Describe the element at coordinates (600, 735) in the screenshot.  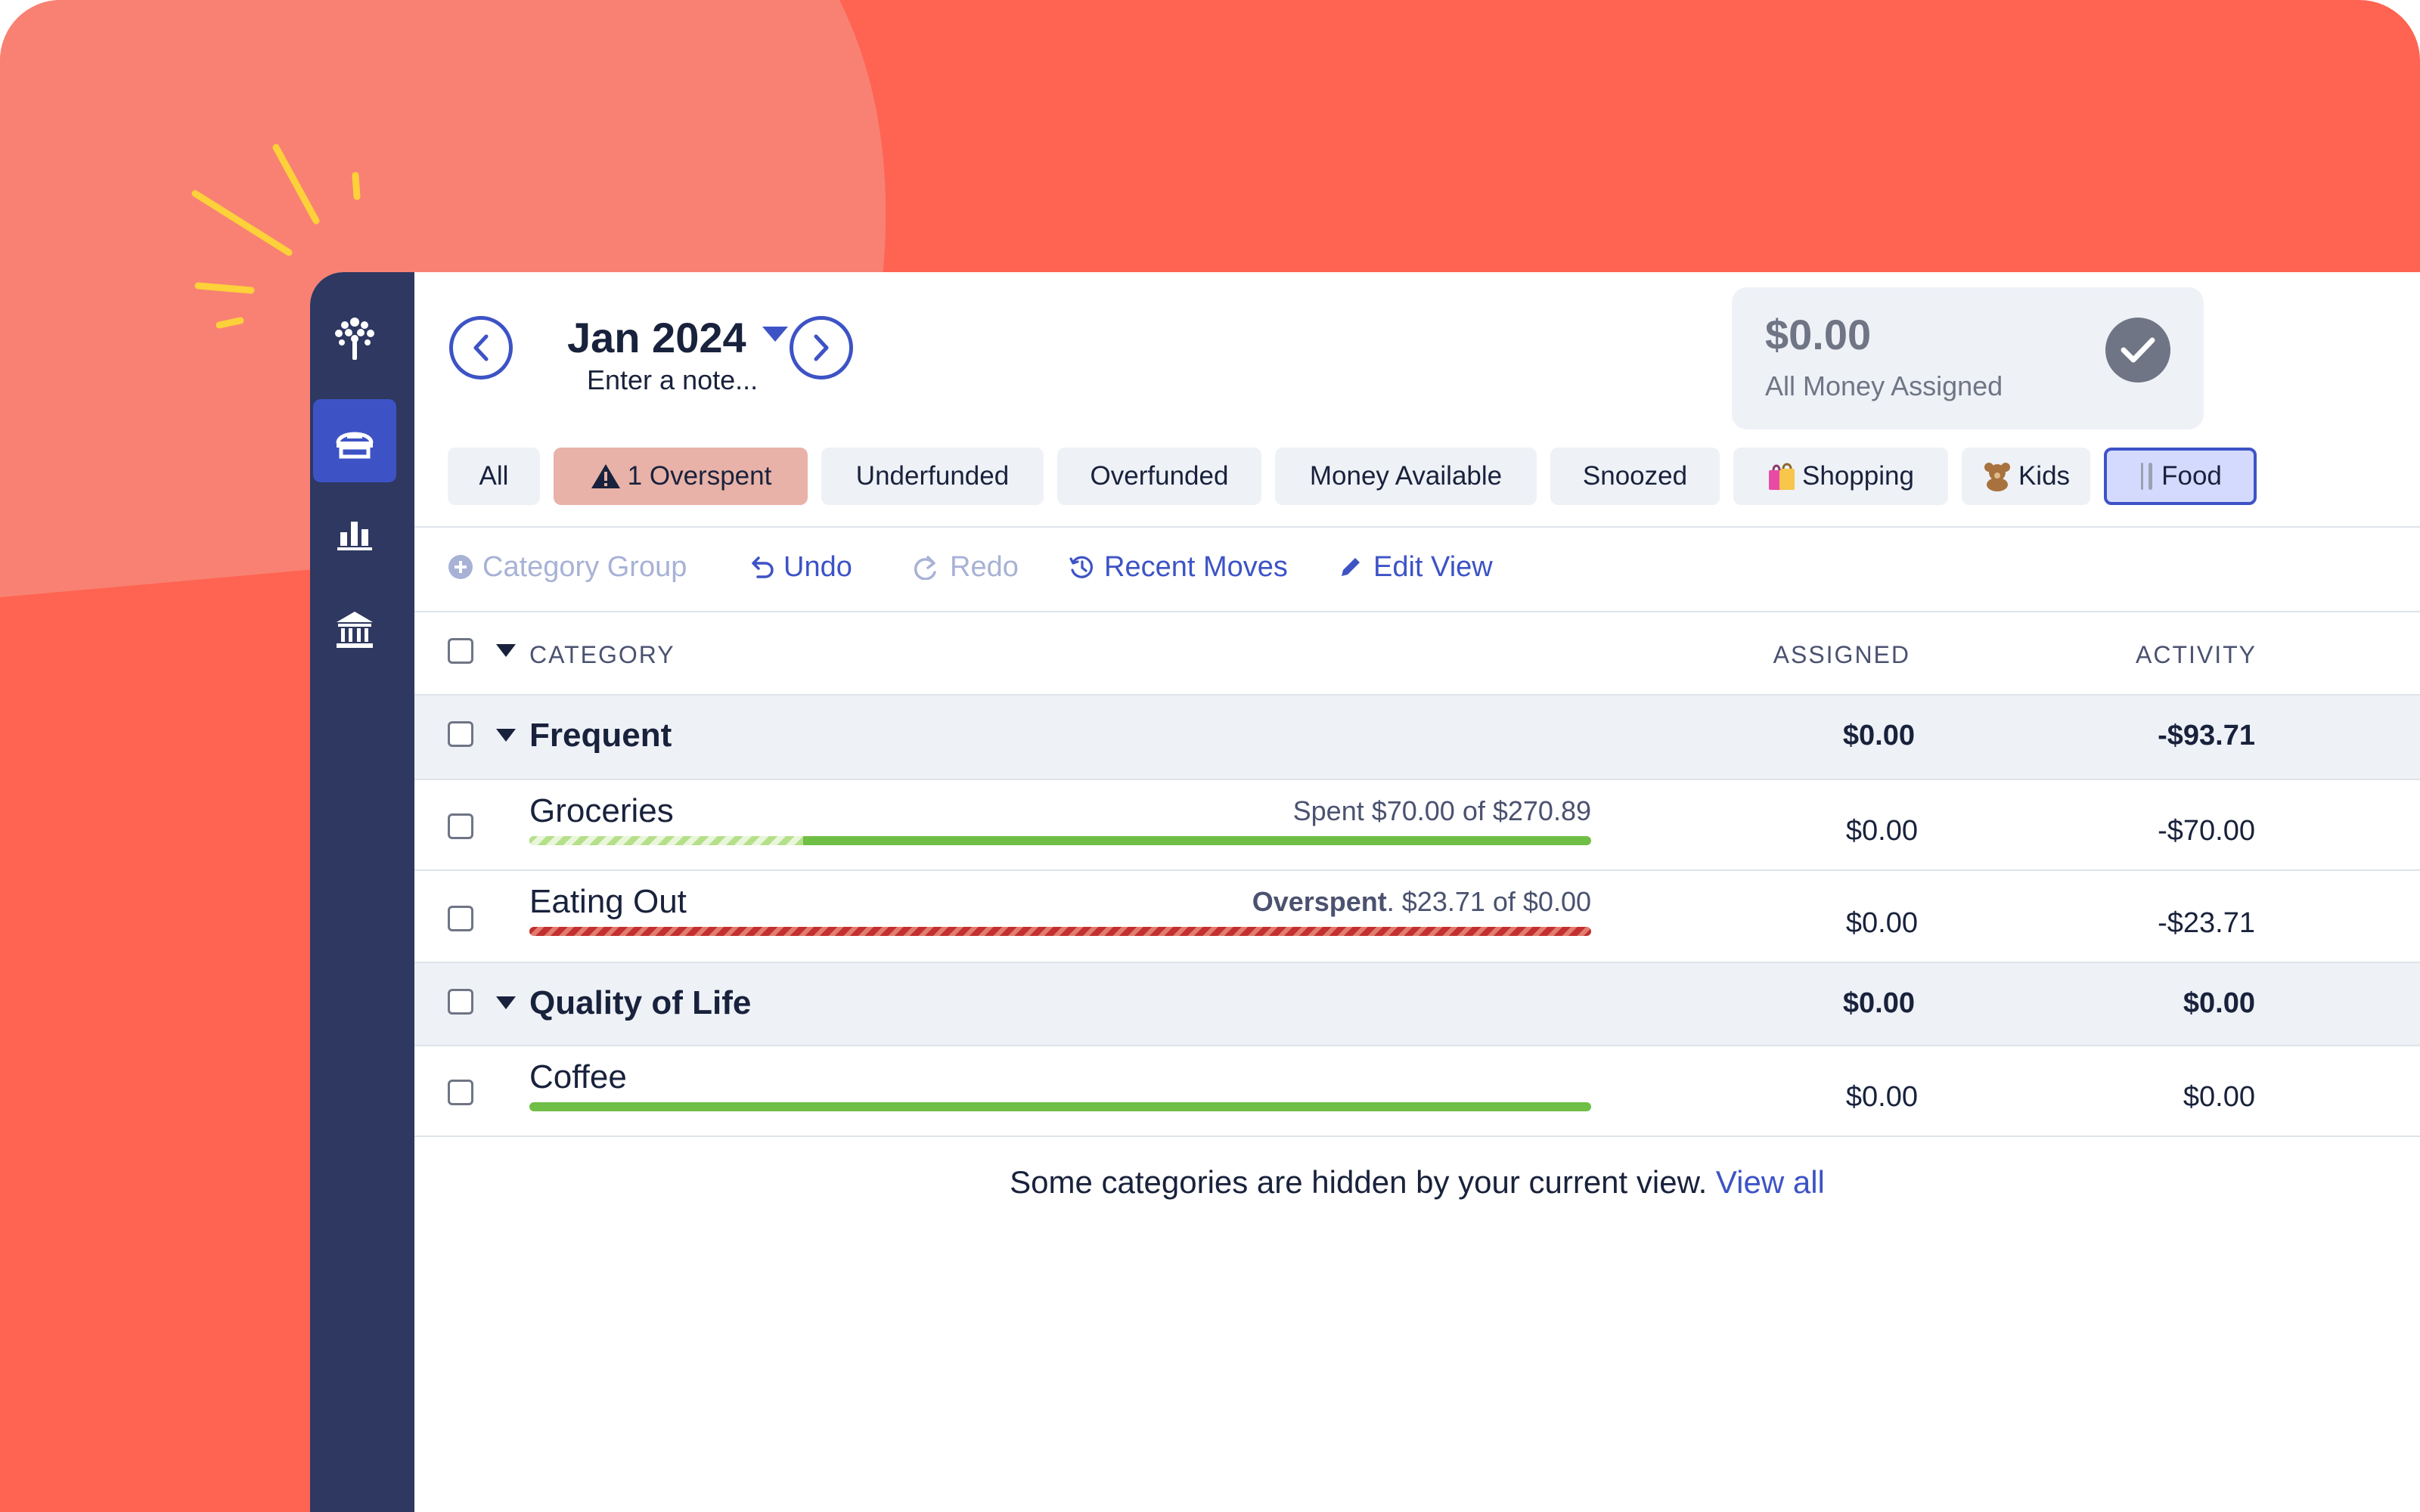
I see `group-name: Frequent` at that location.